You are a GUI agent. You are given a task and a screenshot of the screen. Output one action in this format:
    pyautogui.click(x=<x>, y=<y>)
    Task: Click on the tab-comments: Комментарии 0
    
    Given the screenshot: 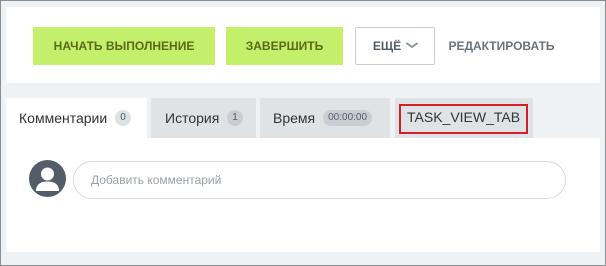 What is the action you would take?
    pyautogui.click(x=76, y=118)
    